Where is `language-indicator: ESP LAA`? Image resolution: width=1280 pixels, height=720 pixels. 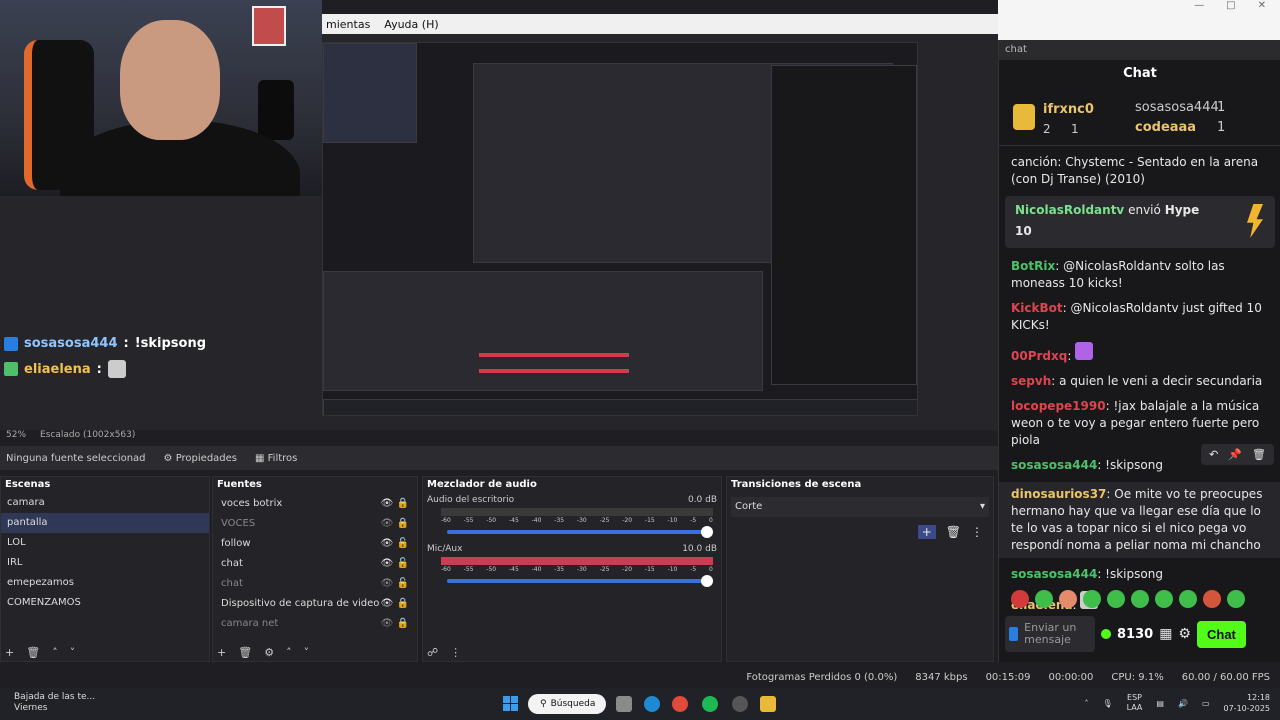 language-indicator: ESP LAA is located at coordinates (1135, 703).